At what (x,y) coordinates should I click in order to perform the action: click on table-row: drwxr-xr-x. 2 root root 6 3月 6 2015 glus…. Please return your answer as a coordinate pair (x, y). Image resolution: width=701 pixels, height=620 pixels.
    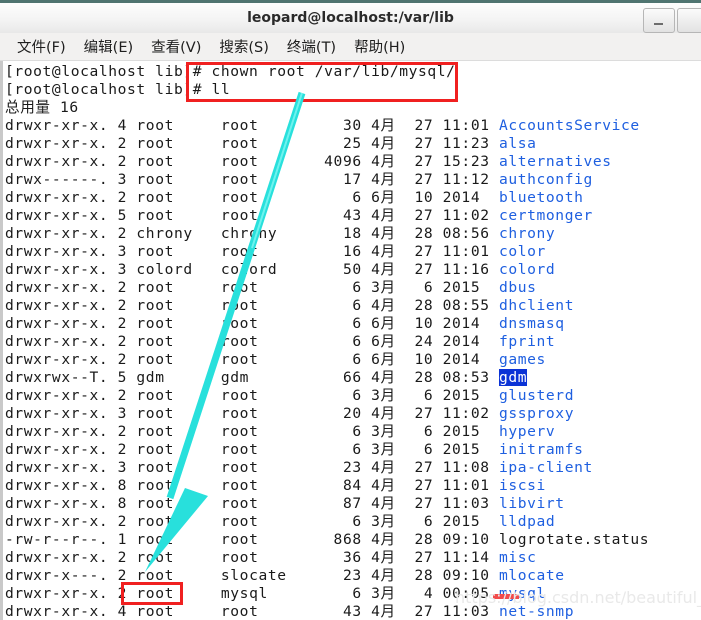
    Looking at the image, I should click on (289, 396).